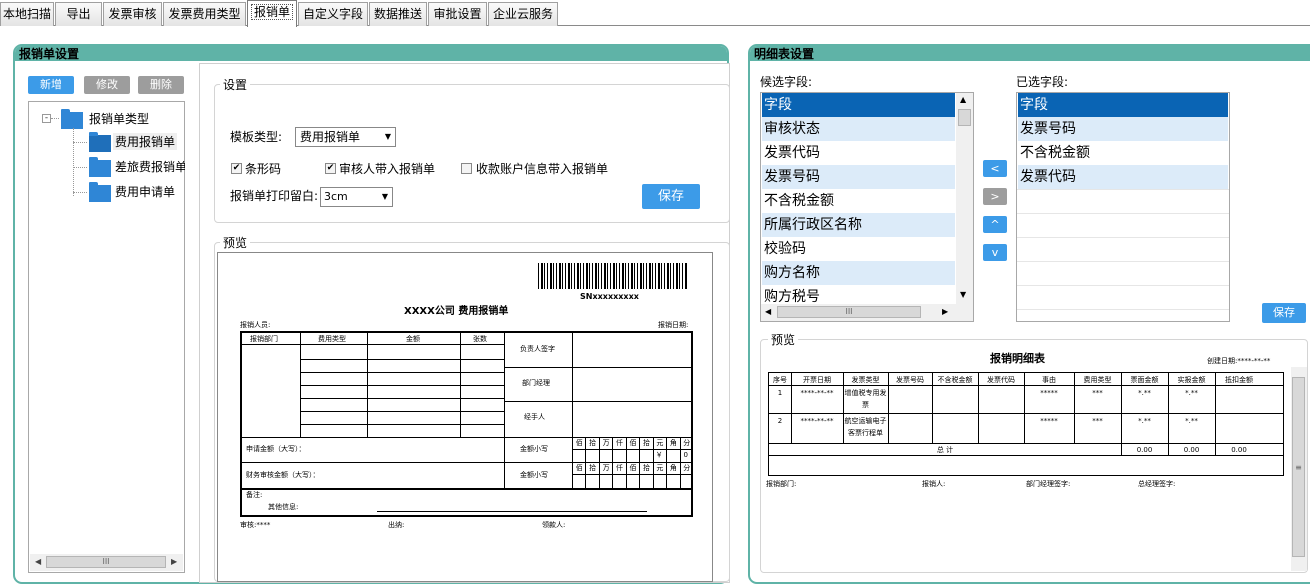  Describe the element at coordinates (78, 14) in the screenshot. I see `tab-export: 导出` at that location.